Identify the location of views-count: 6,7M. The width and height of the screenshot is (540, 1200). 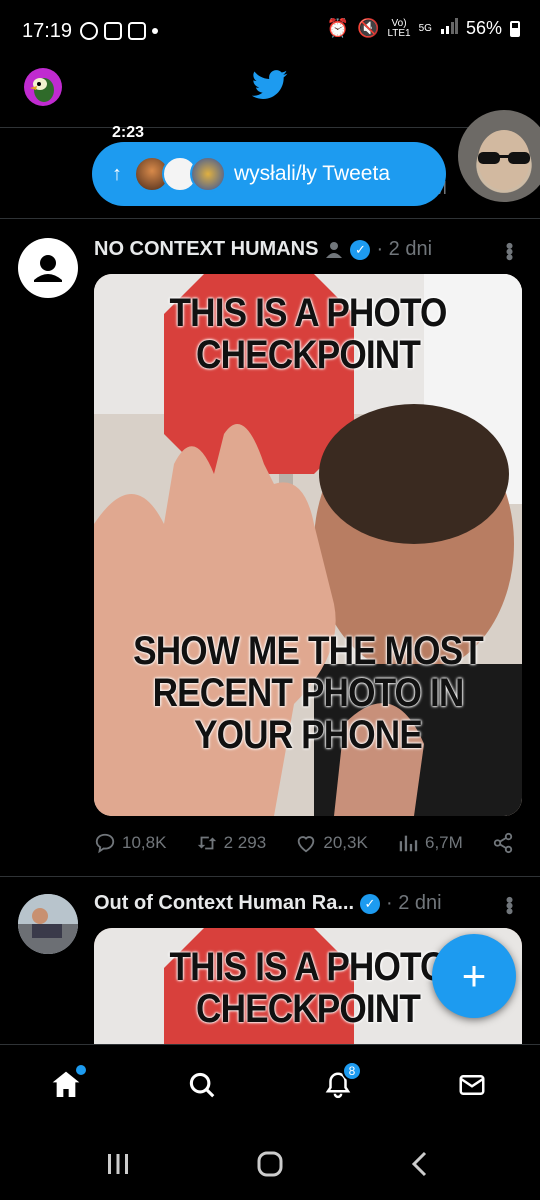
(443, 842).